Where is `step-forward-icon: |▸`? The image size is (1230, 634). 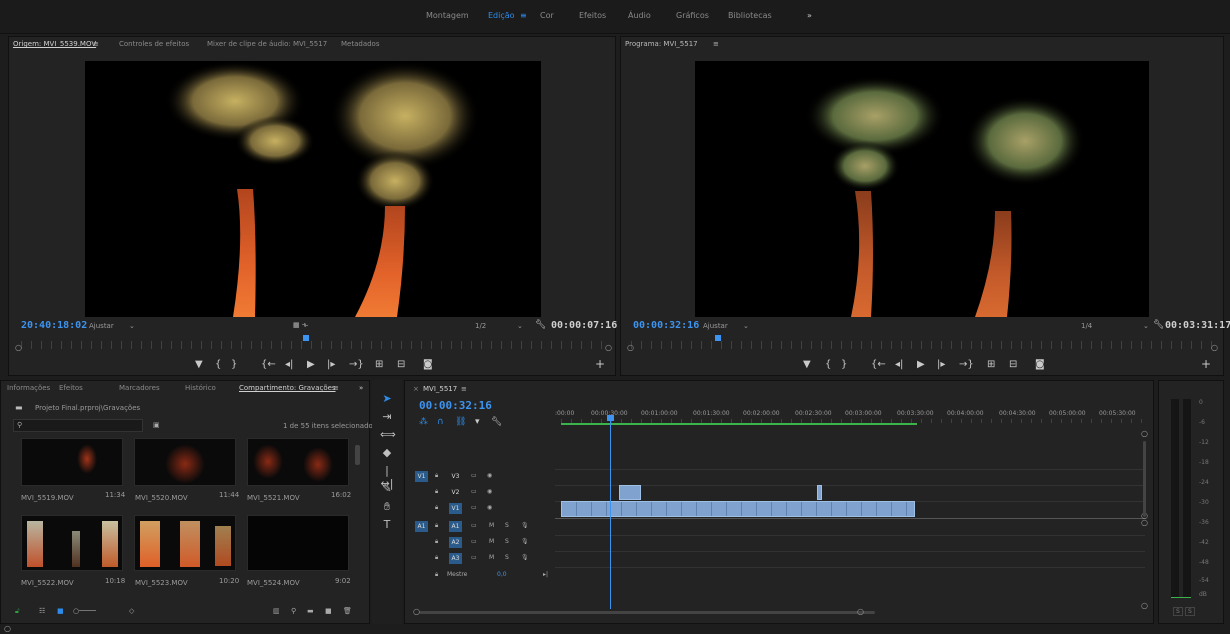
step-forward-icon: |▸ is located at coordinates (331, 364).